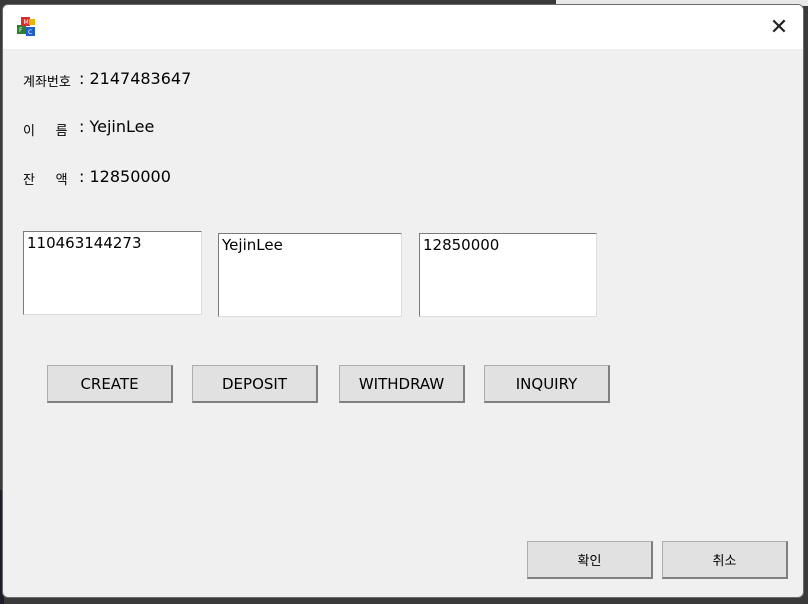  I want to click on ok-button-label: 확인, so click(589, 561).